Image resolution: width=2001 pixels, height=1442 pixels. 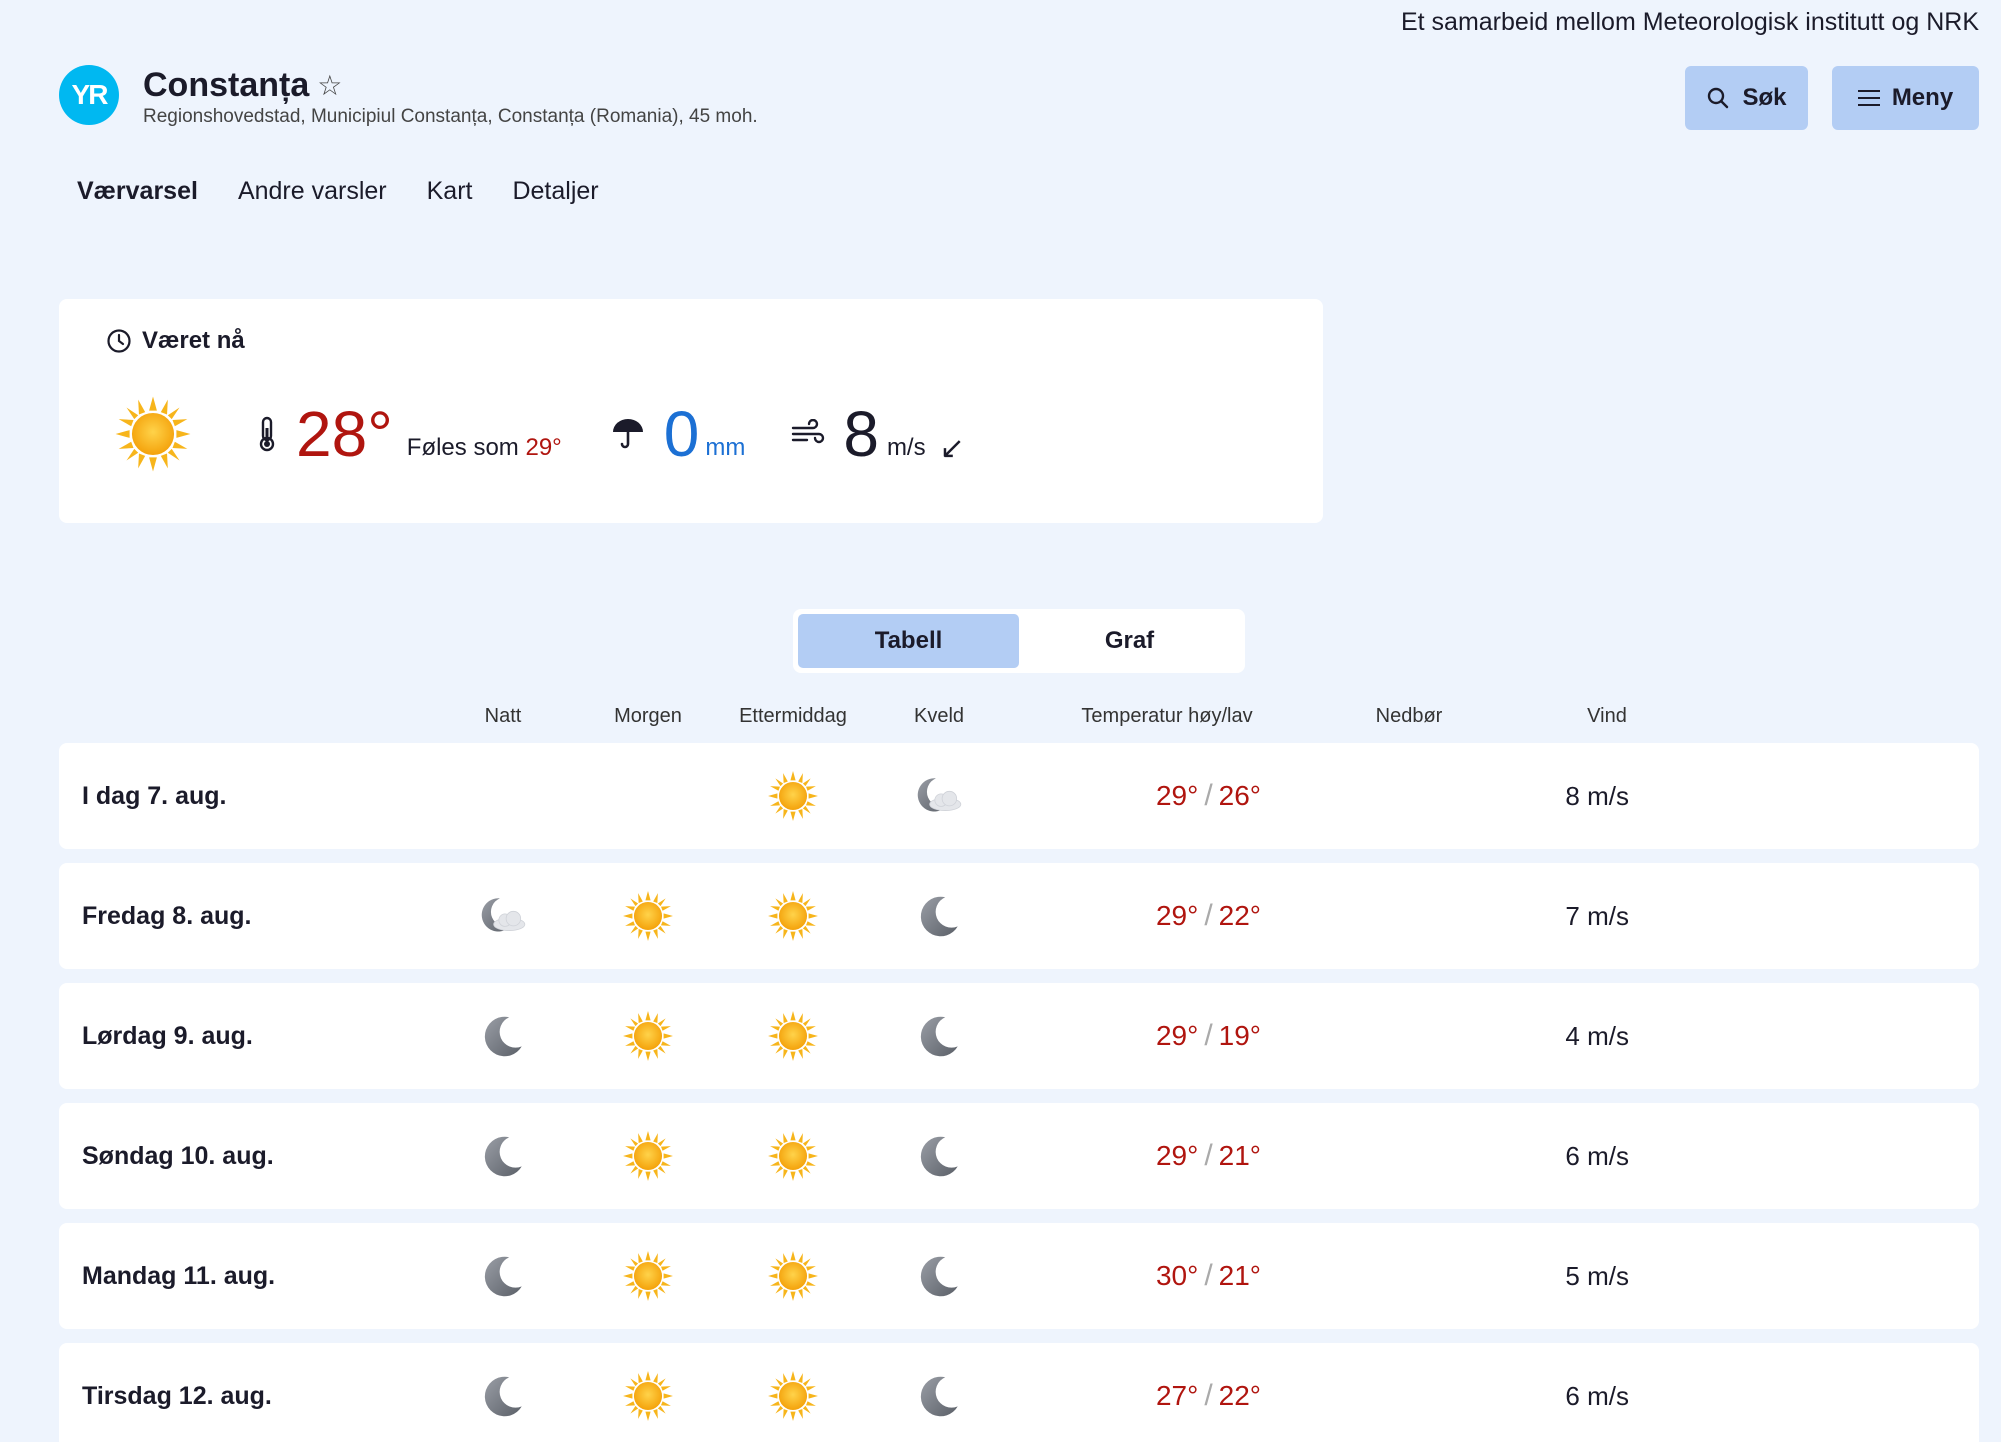 What do you see at coordinates (808, 431) in the screenshot?
I see `wind-icon` at bounding box center [808, 431].